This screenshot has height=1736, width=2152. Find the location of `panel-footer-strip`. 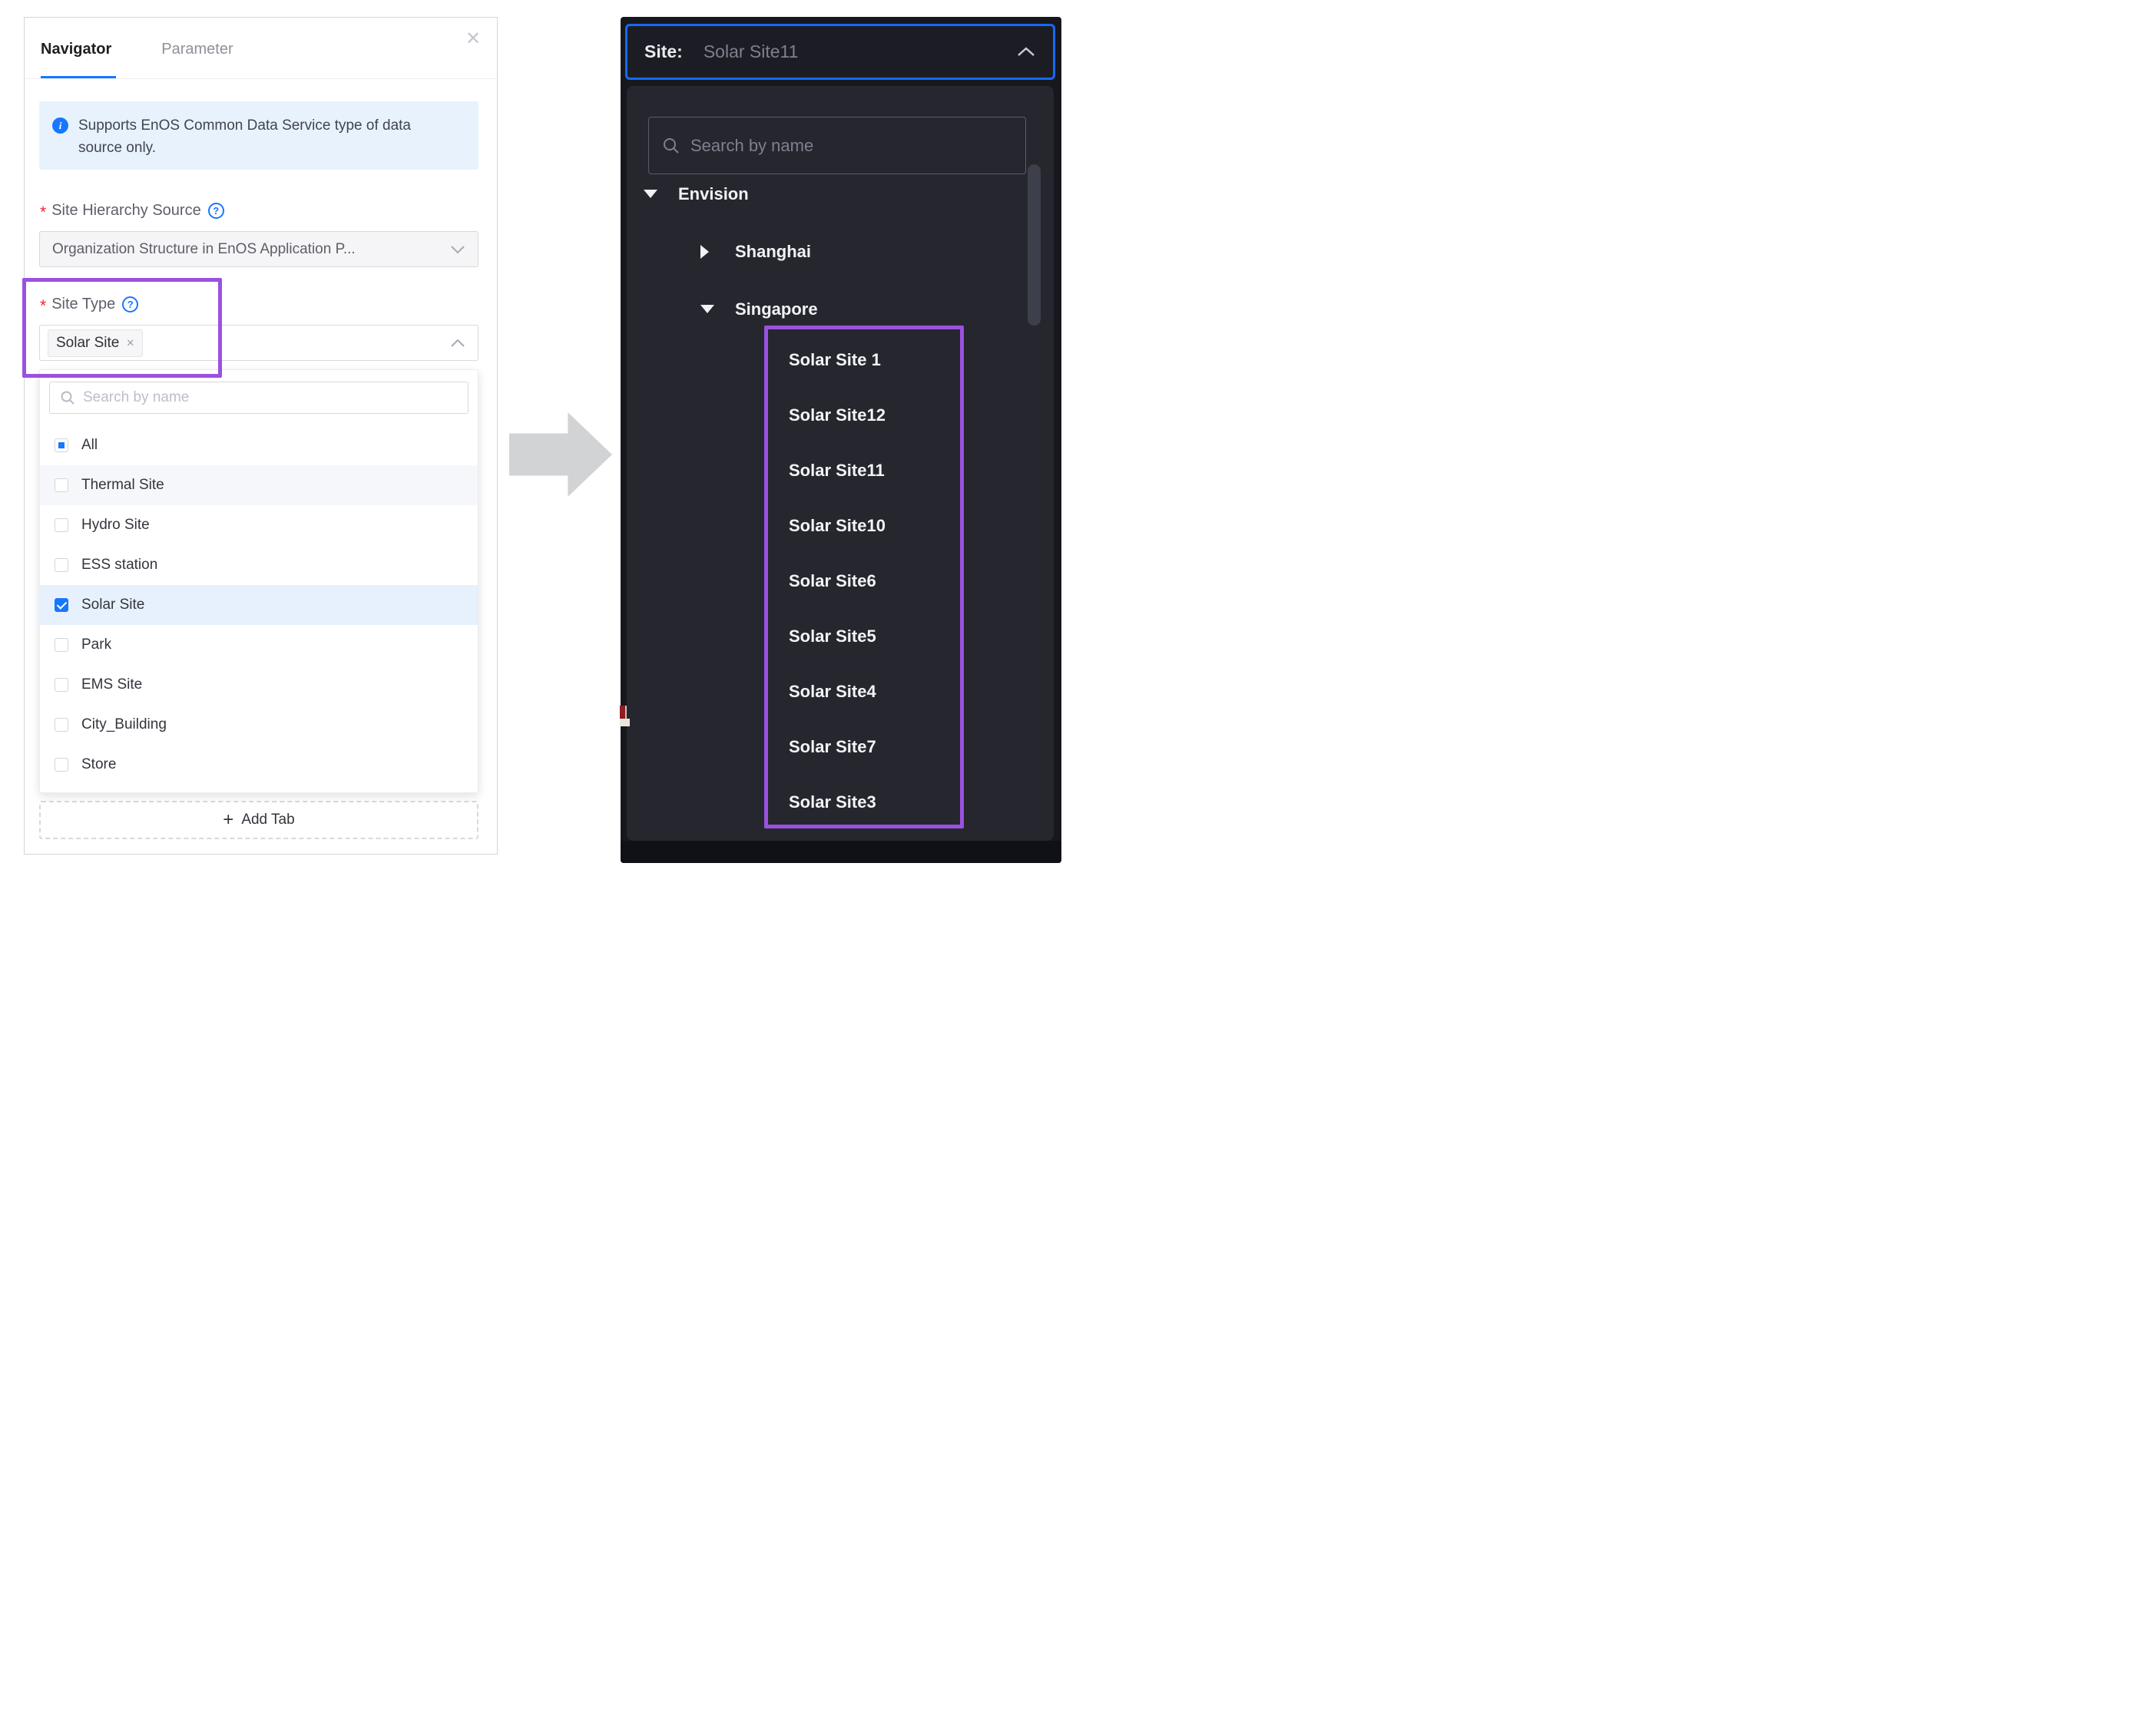

panel-footer-strip is located at coordinates (841, 852).